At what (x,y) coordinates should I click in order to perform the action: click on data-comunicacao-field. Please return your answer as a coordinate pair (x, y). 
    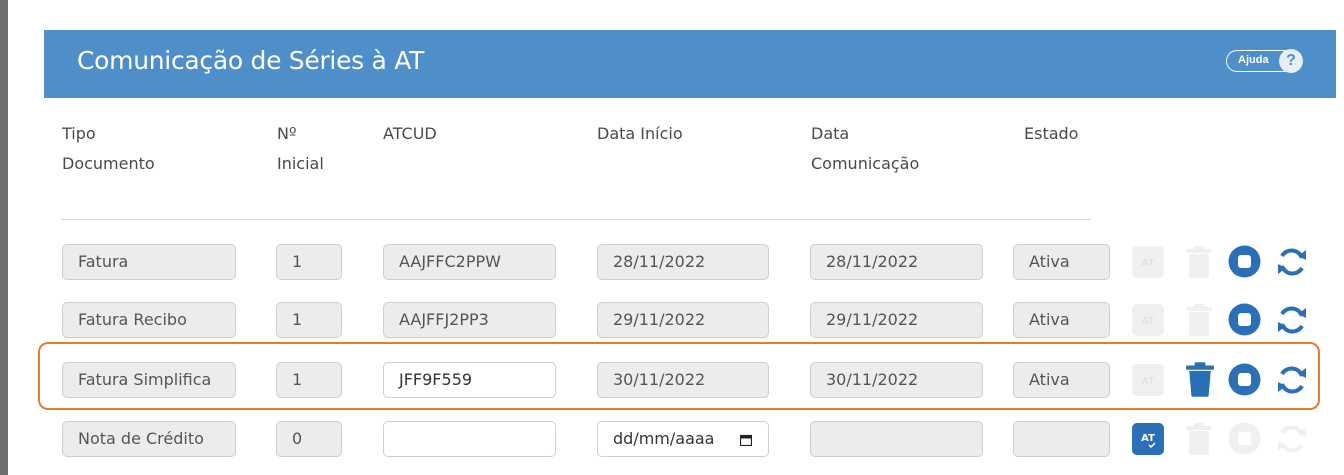
    Looking at the image, I should click on (896, 439).